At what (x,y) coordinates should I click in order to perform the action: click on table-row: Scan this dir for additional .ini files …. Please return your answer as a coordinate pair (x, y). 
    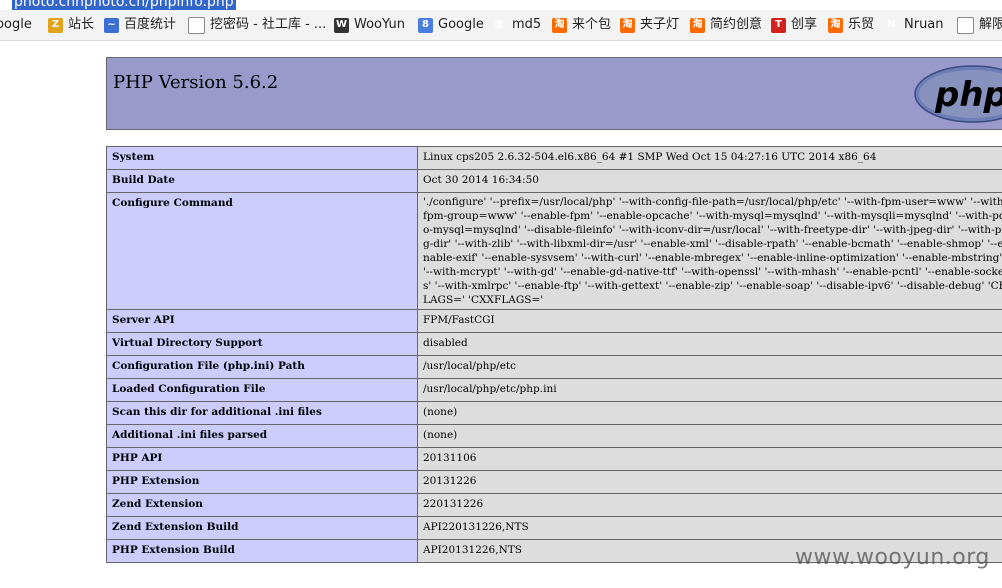
    Looking at the image, I should click on (554, 413).